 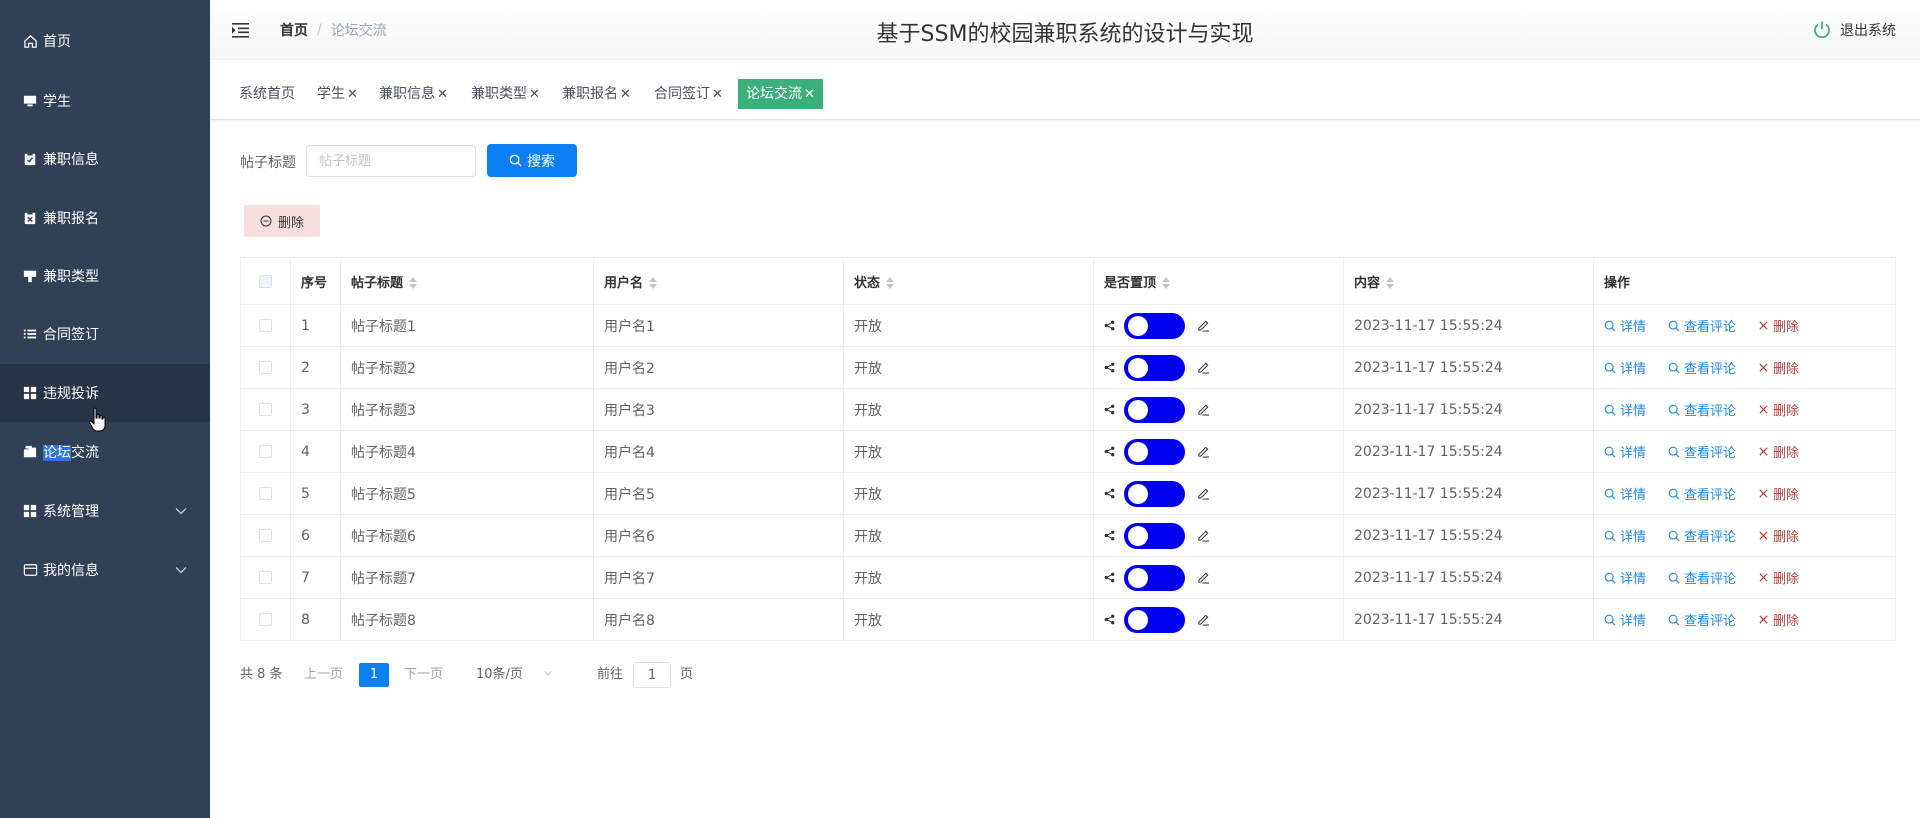 What do you see at coordinates (294, 30) in the screenshot?
I see `breadcrumb-home: 首页` at bounding box center [294, 30].